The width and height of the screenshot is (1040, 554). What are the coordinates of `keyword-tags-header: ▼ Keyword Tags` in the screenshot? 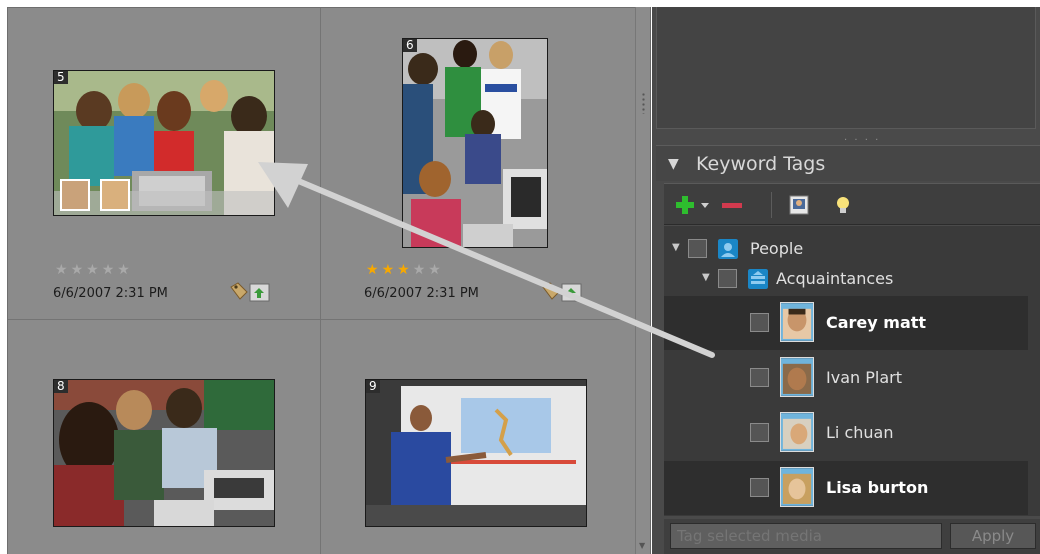 It's located at (848, 163).